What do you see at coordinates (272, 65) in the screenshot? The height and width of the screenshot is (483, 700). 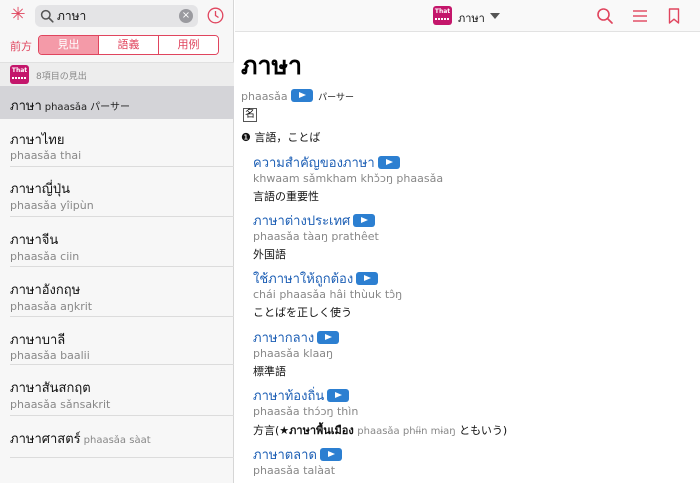 I see `entry-headword: ภาษา` at bounding box center [272, 65].